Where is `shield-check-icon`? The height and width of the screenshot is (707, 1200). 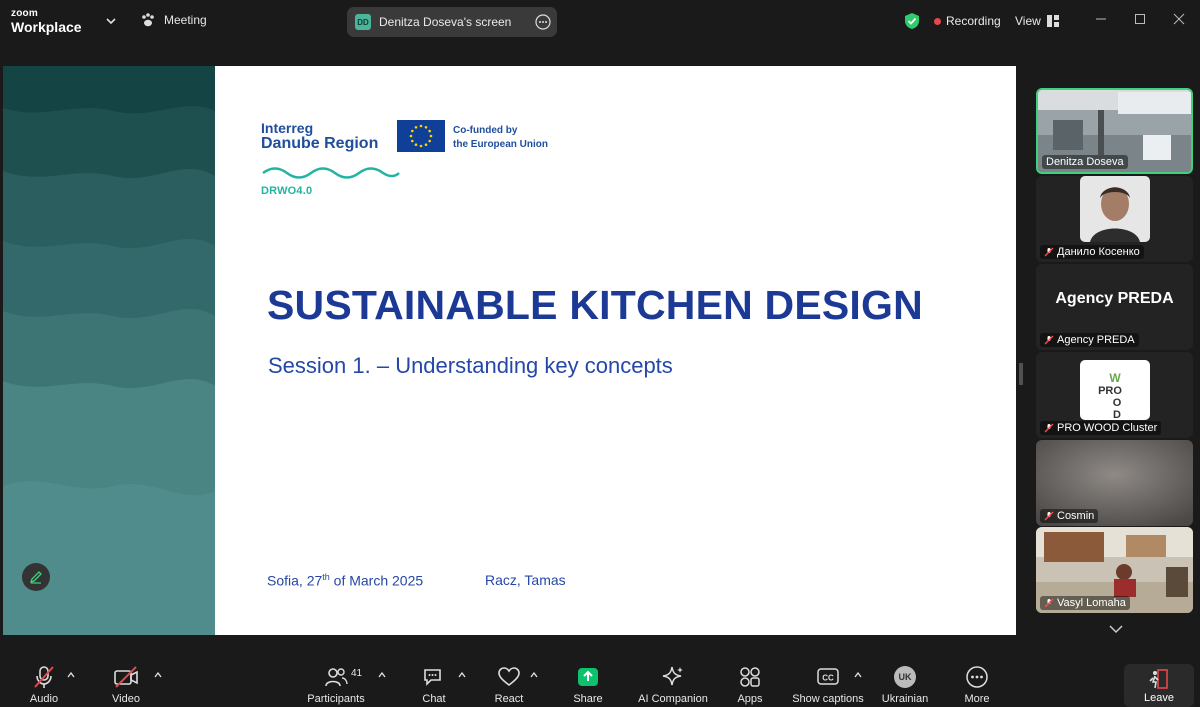
shield-check-icon is located at coordinates (912, 21).